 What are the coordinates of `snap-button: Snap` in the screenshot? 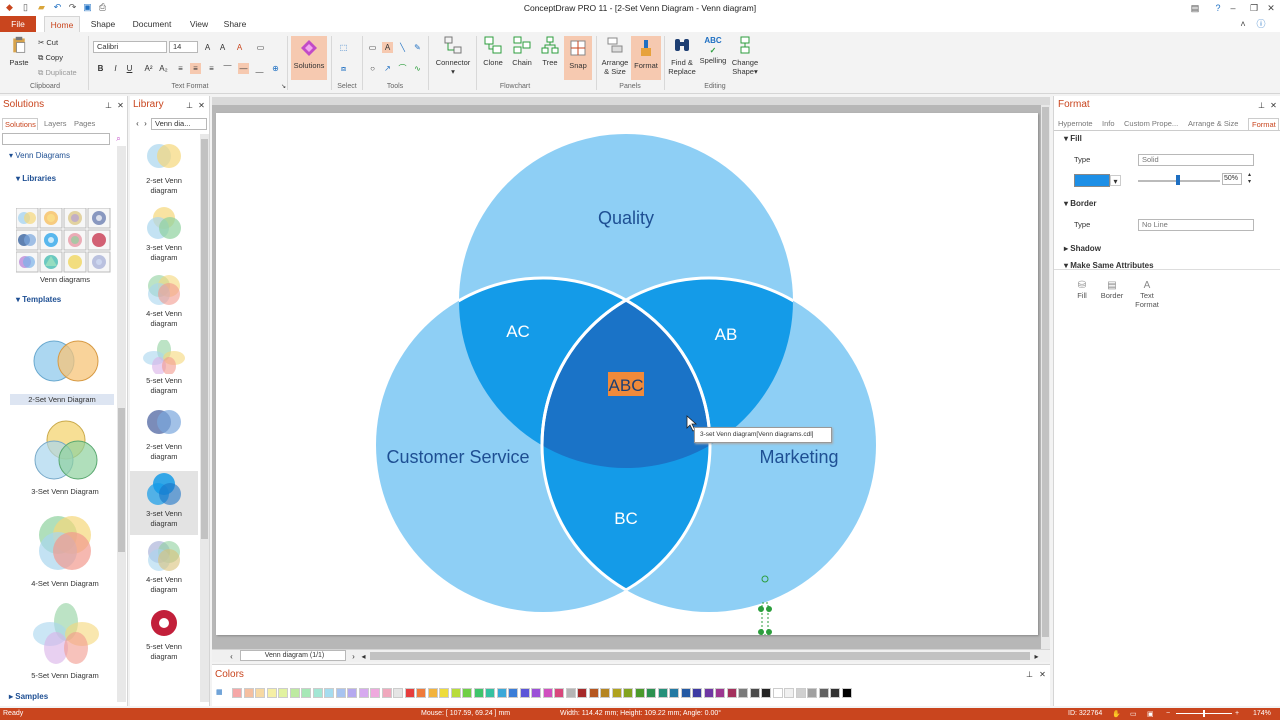 It's located at (578, 58).